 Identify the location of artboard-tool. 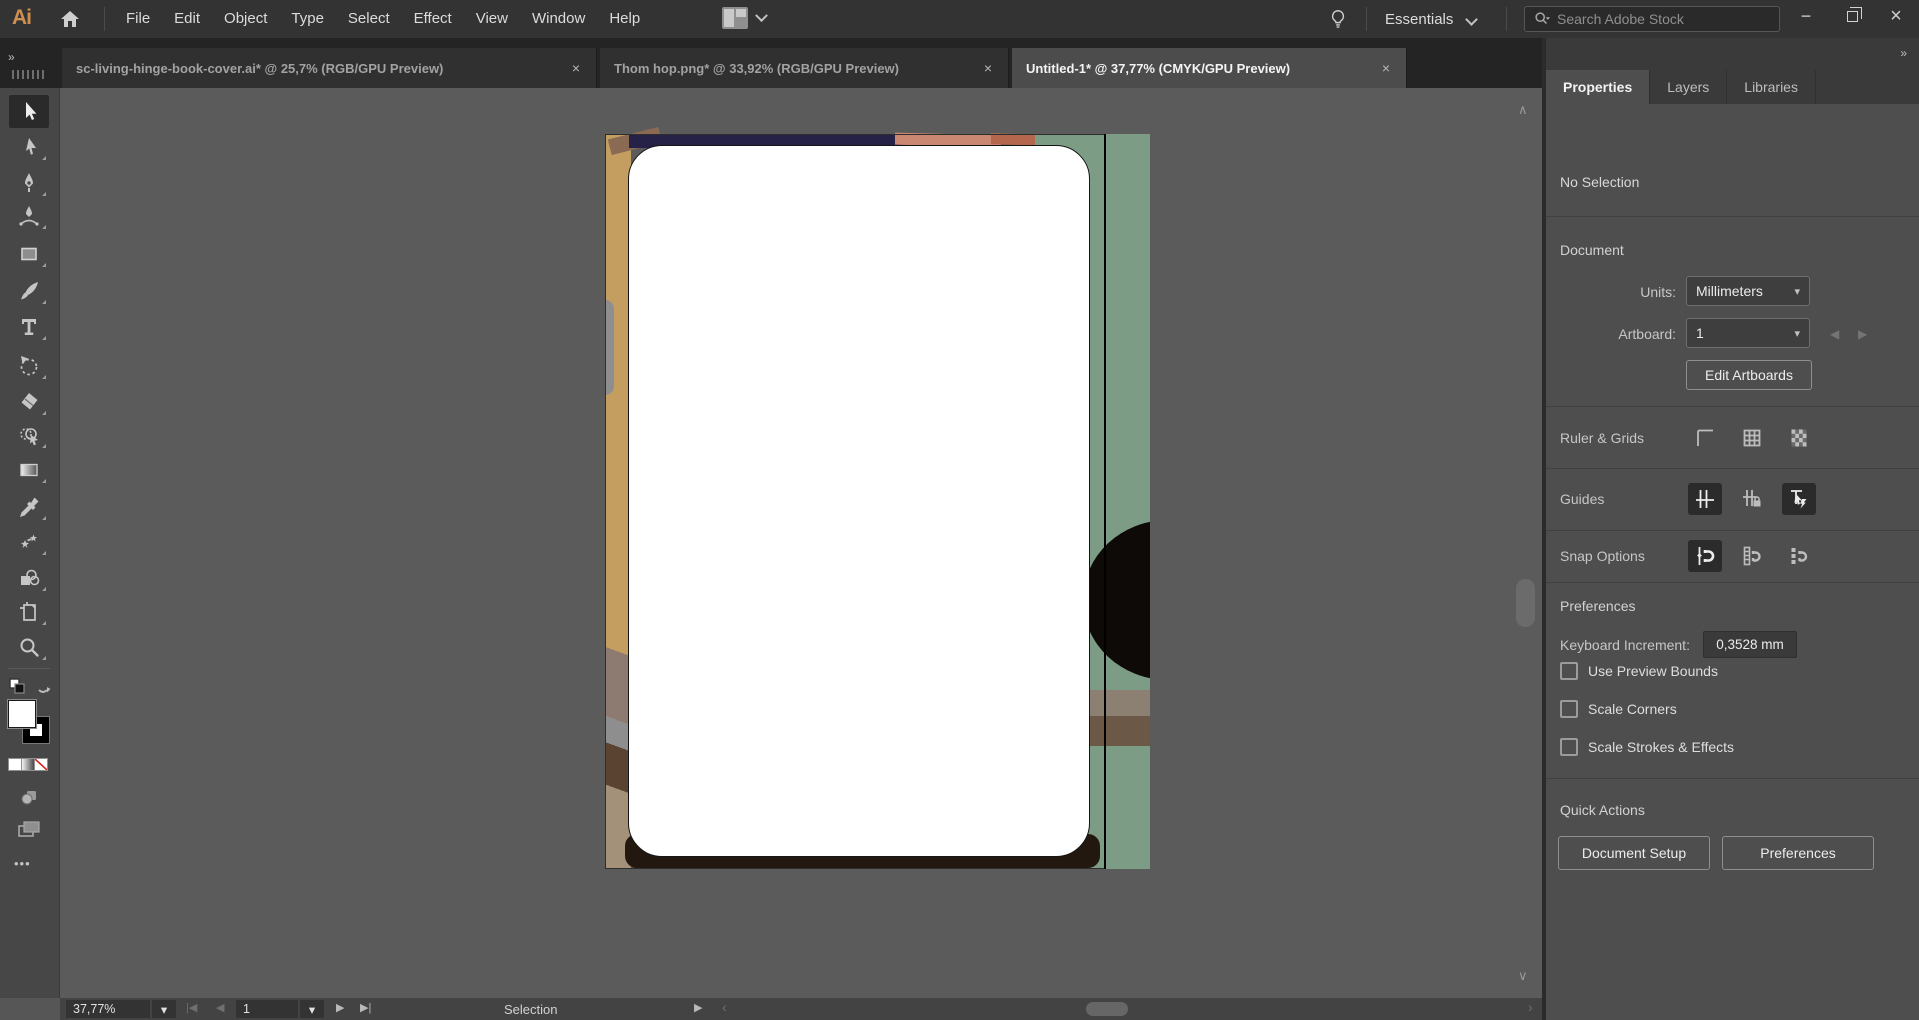
(29, 611).